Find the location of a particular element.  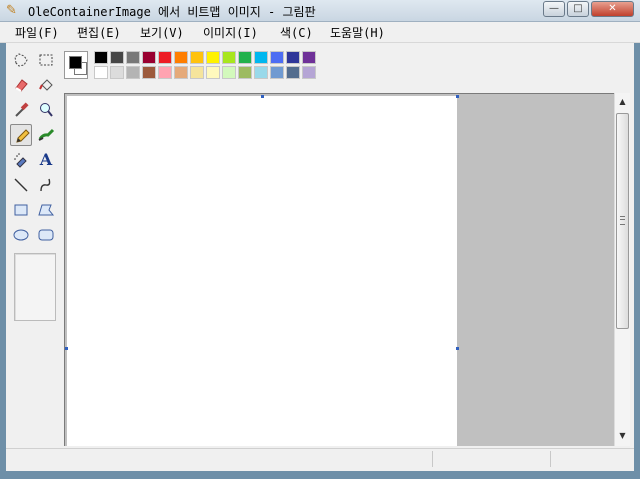

eraser-tool is located at coordinates (21, 85).